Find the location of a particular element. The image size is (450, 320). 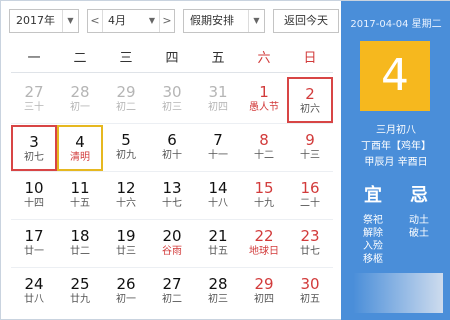

day-cell: 30 初五 is located at coordinates (310, 292).